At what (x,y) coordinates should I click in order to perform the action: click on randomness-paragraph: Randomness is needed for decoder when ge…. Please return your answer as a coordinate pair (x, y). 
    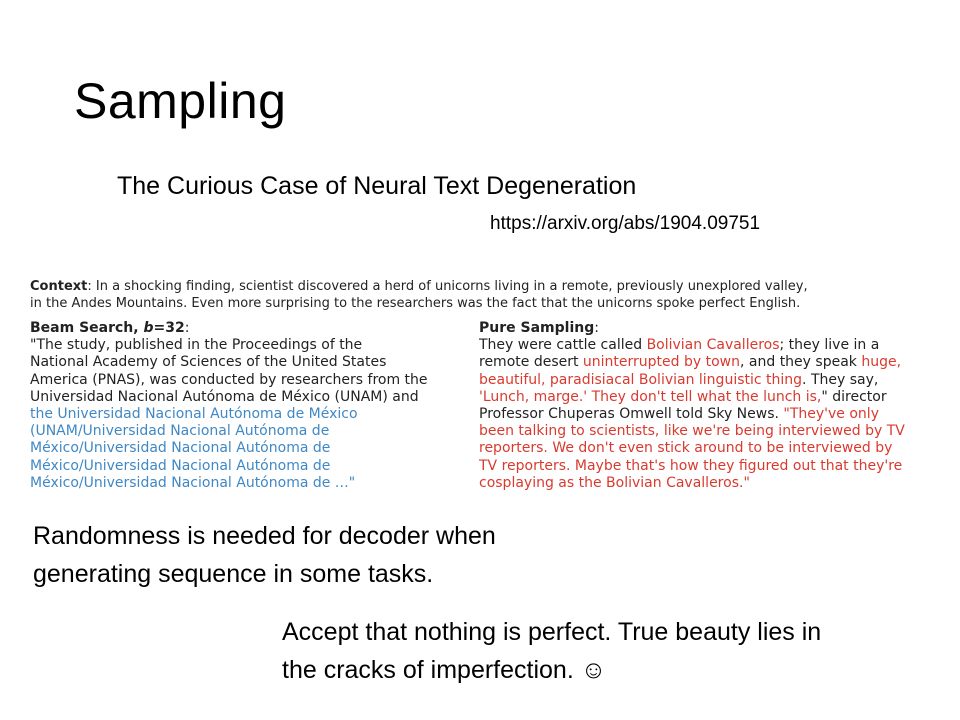
    Looking at the image, I should click on (264, 555).